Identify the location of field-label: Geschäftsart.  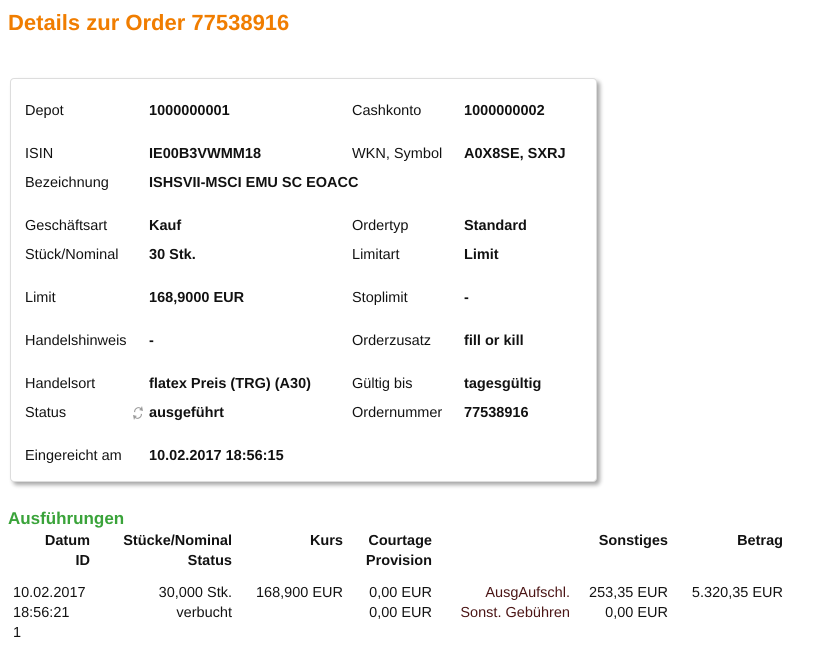
(66, 226).